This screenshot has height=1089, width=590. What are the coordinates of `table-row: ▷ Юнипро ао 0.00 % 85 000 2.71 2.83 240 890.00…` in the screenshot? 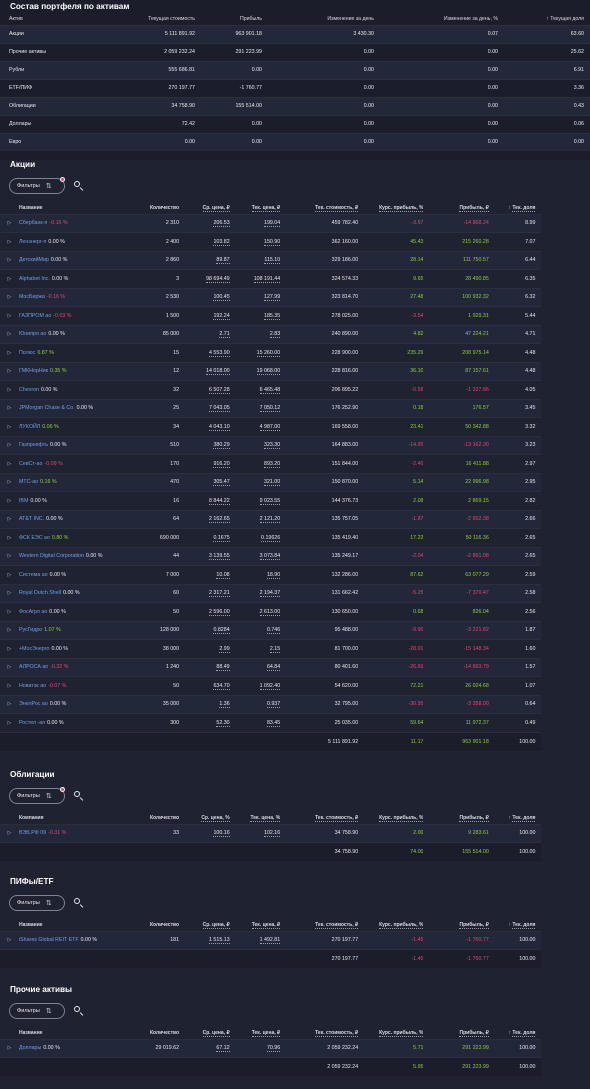 It's located at (295, 334).